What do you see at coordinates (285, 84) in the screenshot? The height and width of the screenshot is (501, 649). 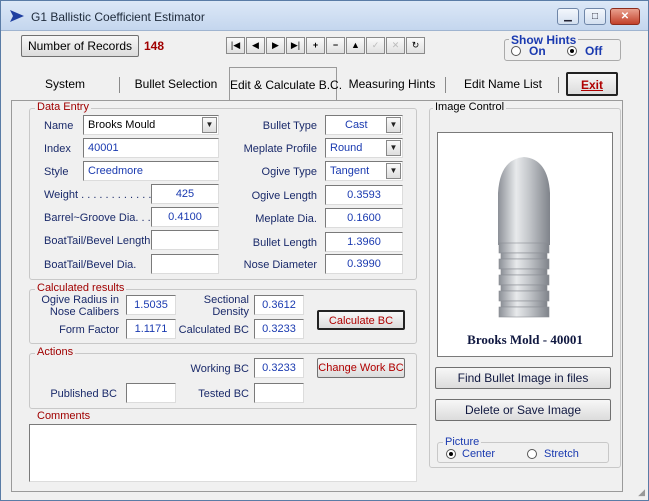 I see `tab-edit-calculate: Edit & Calculate B.C.` at bounding box center [285, 84].